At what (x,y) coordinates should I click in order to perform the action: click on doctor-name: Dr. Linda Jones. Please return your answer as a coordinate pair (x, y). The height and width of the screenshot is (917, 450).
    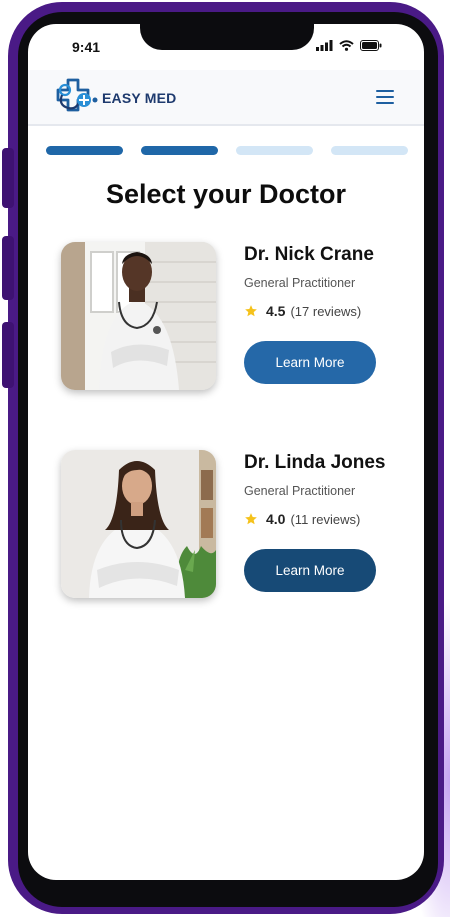
    Looking at the image, I should click on (315, 462).